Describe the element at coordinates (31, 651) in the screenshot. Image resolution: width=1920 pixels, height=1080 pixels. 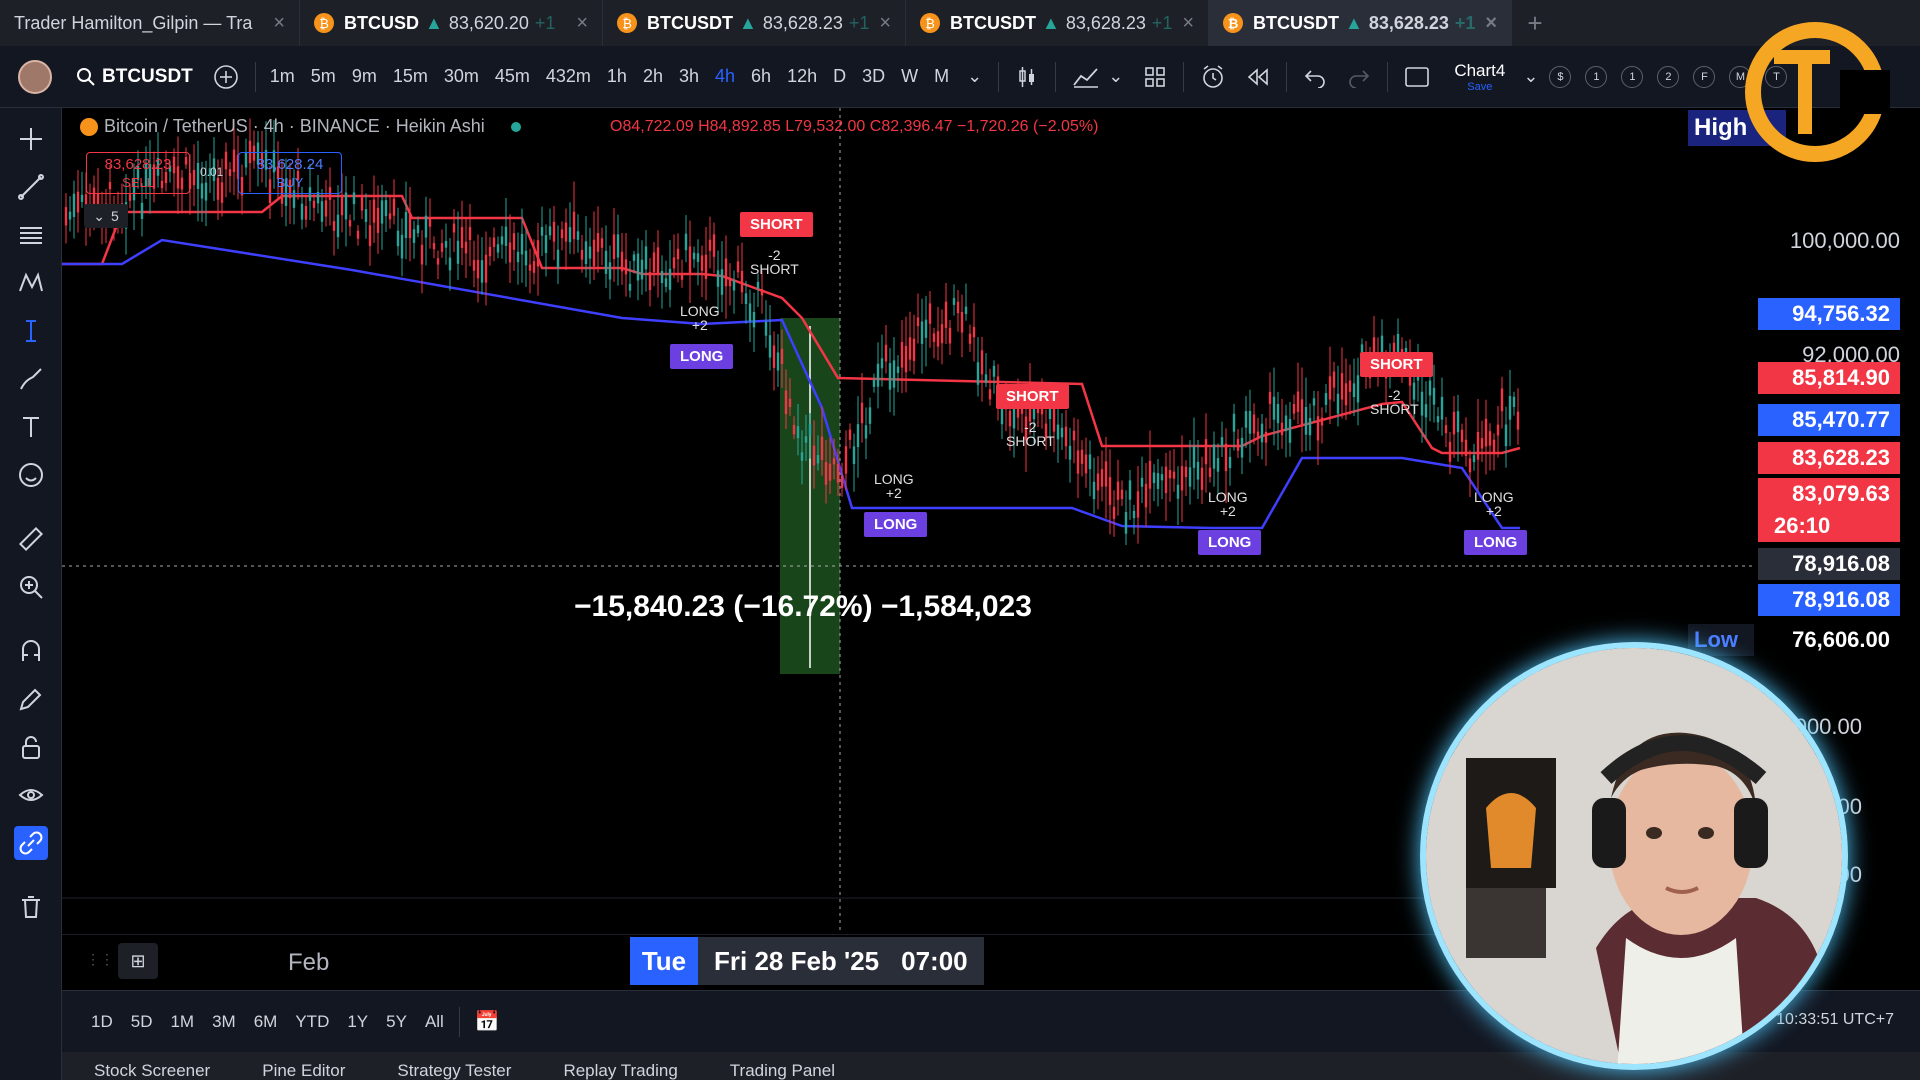
I see `magnet-icon` at that location.